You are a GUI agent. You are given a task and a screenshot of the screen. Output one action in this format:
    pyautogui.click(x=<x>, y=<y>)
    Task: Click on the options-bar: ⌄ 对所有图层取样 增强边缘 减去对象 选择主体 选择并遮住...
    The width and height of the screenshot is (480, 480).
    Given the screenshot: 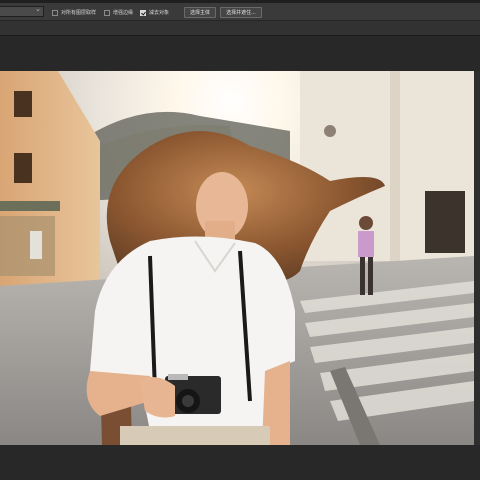 What is the action you would take?
    pyautogui.click(x=240, y=12)
    